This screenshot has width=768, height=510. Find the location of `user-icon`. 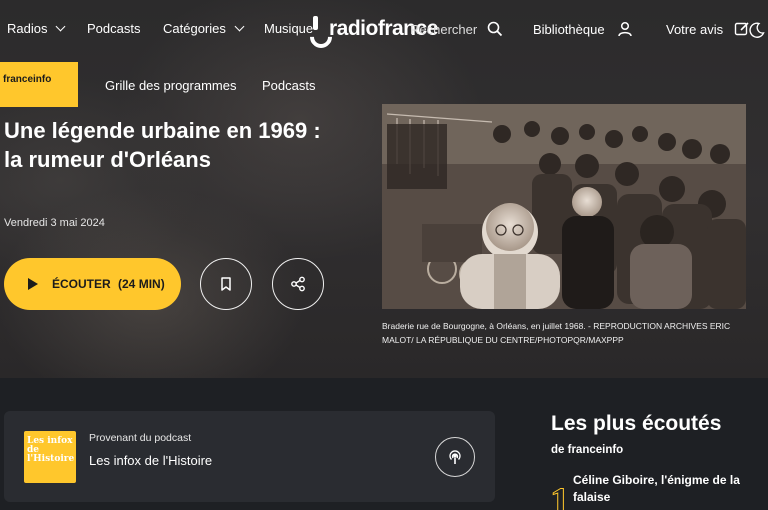

user-icon is located at coordinates (624, 29).